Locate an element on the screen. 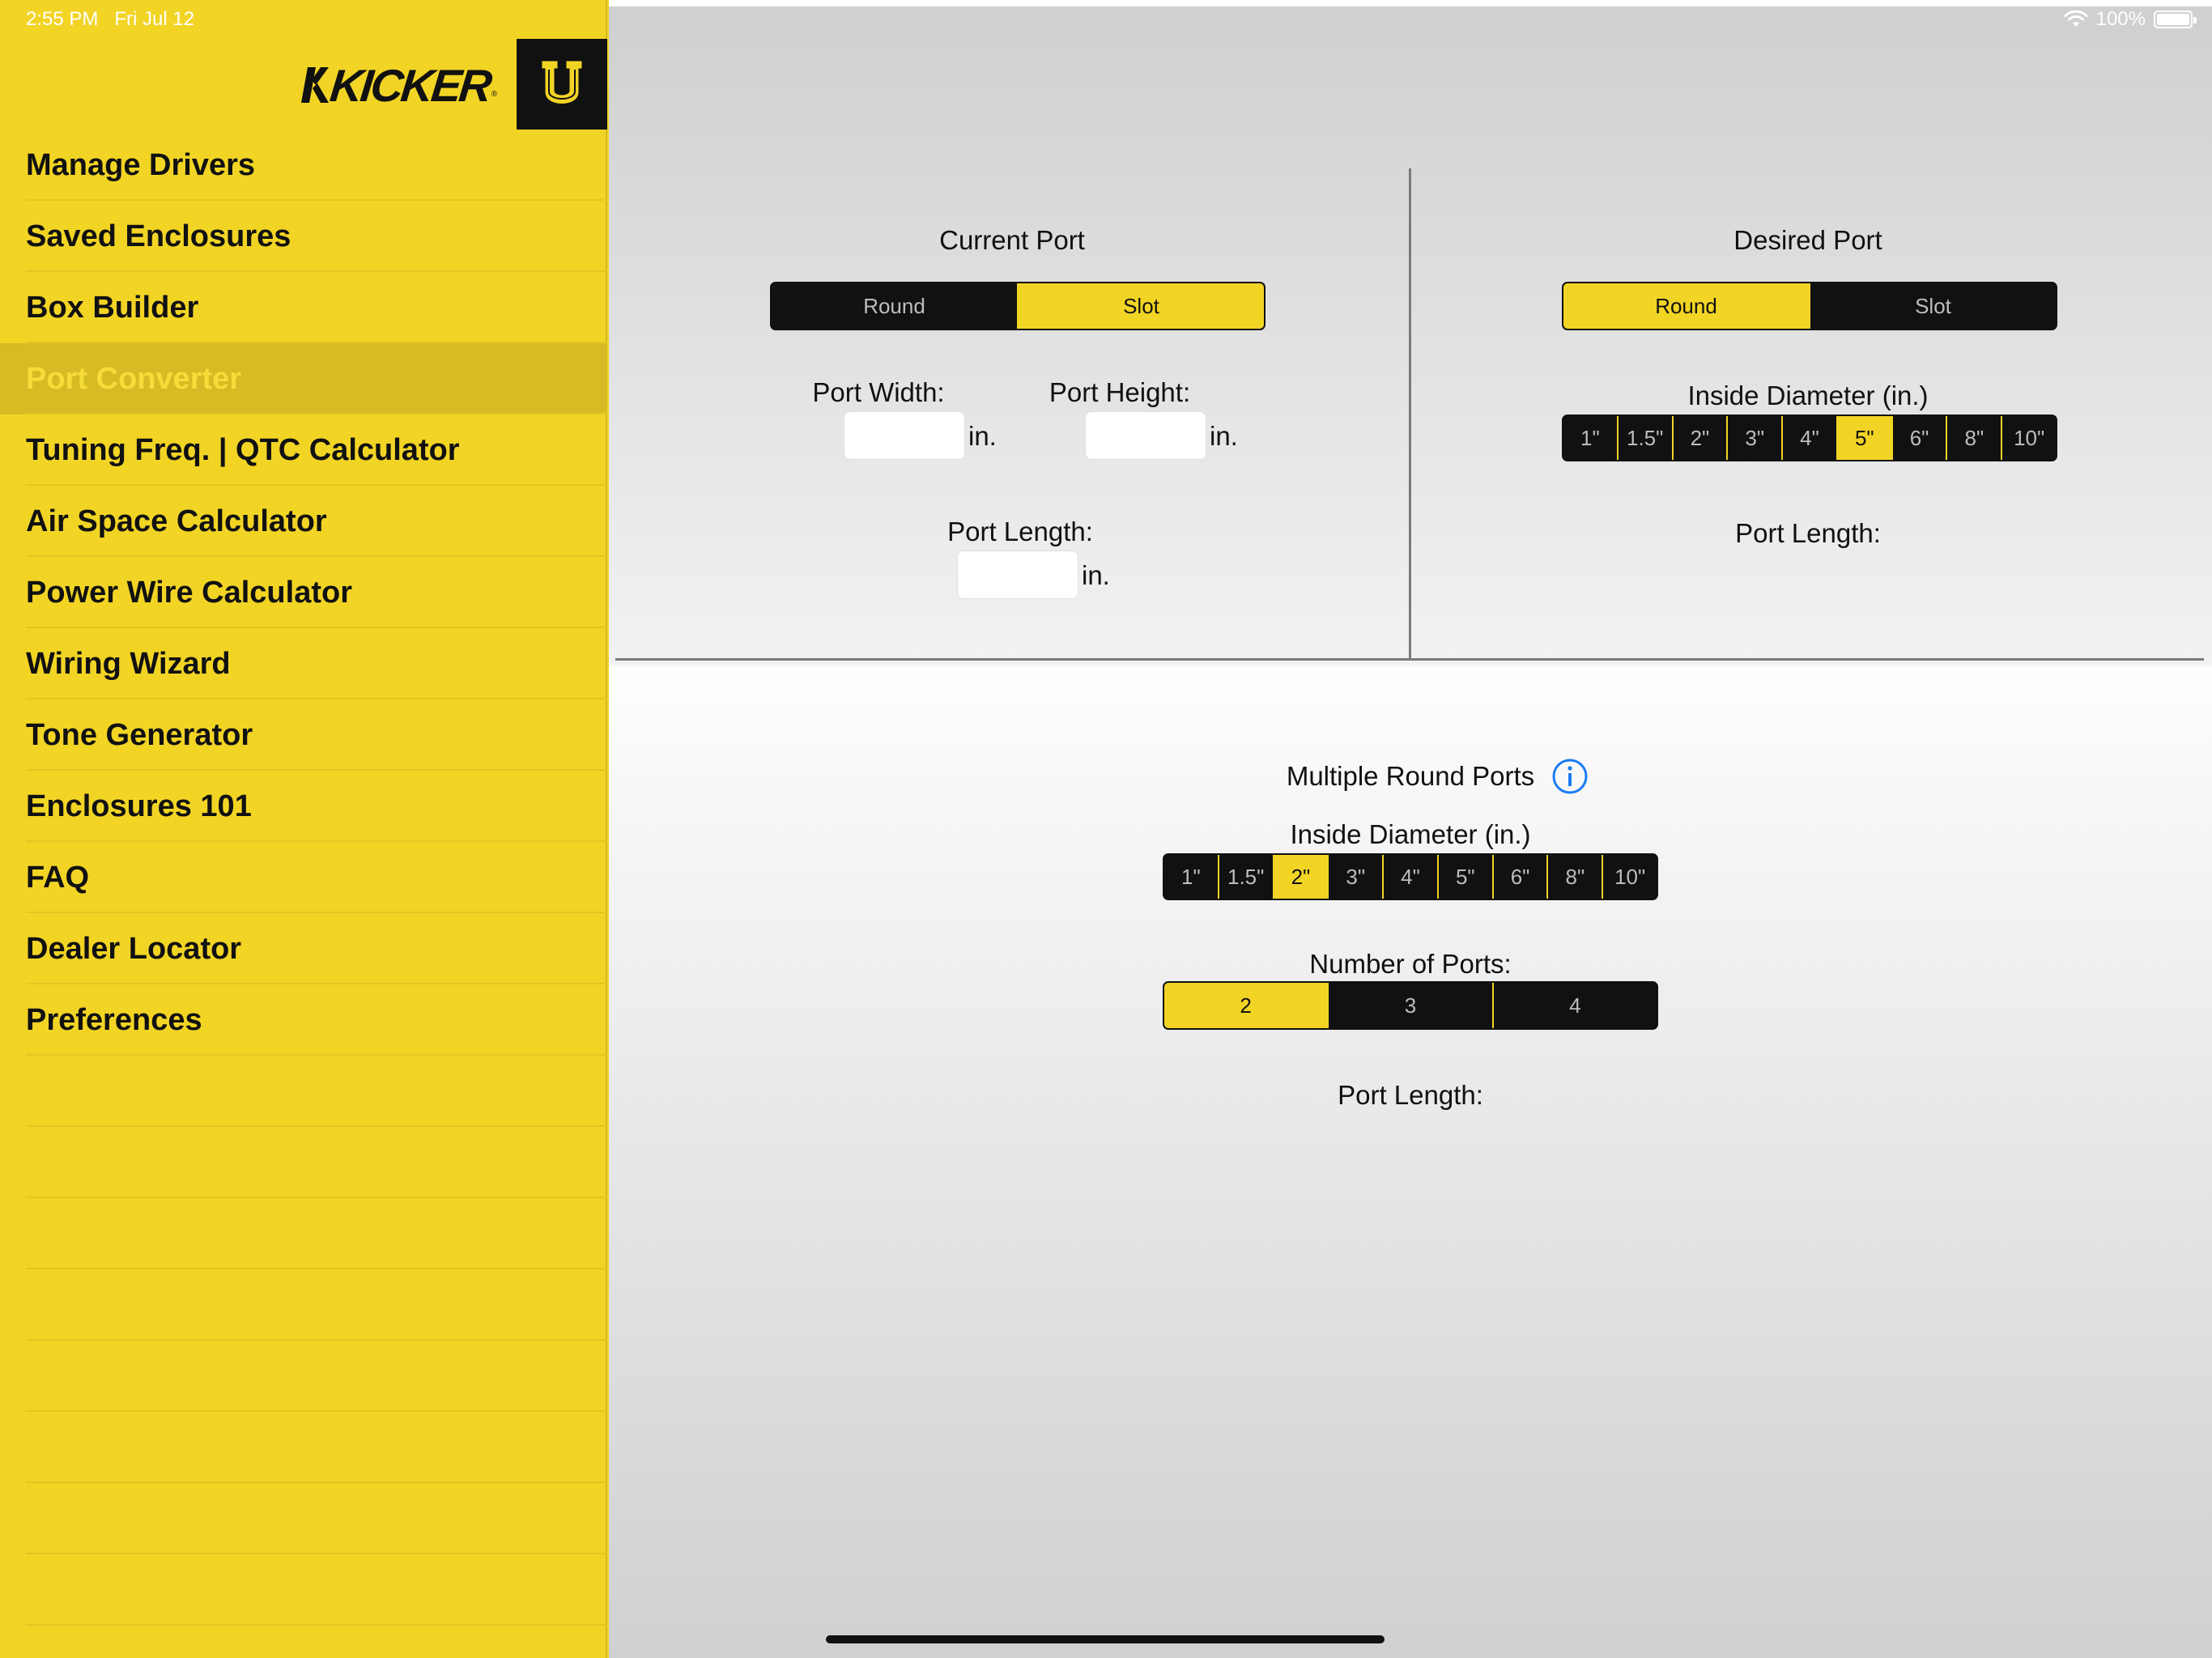 Image resolution: width=2212 pixels, height=1658 pixels. top-strip is located at coordinates (1411, 3).